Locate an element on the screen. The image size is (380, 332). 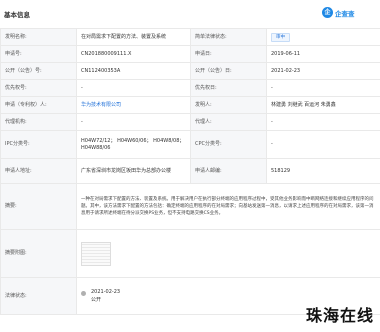
priority-date-label: 优先权日: is located at coordinates (228, 88).